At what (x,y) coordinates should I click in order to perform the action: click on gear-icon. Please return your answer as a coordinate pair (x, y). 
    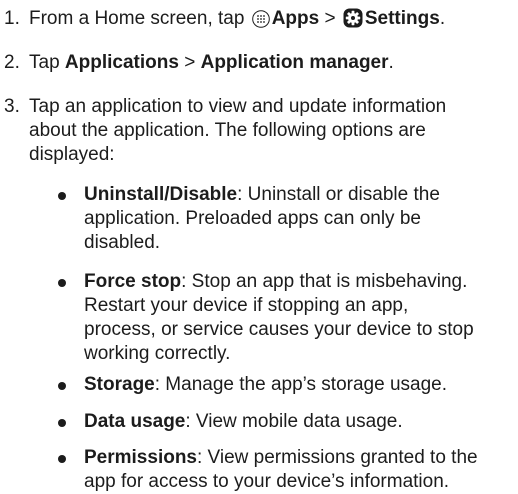
    Looking at the image, I should click on (353, 21).